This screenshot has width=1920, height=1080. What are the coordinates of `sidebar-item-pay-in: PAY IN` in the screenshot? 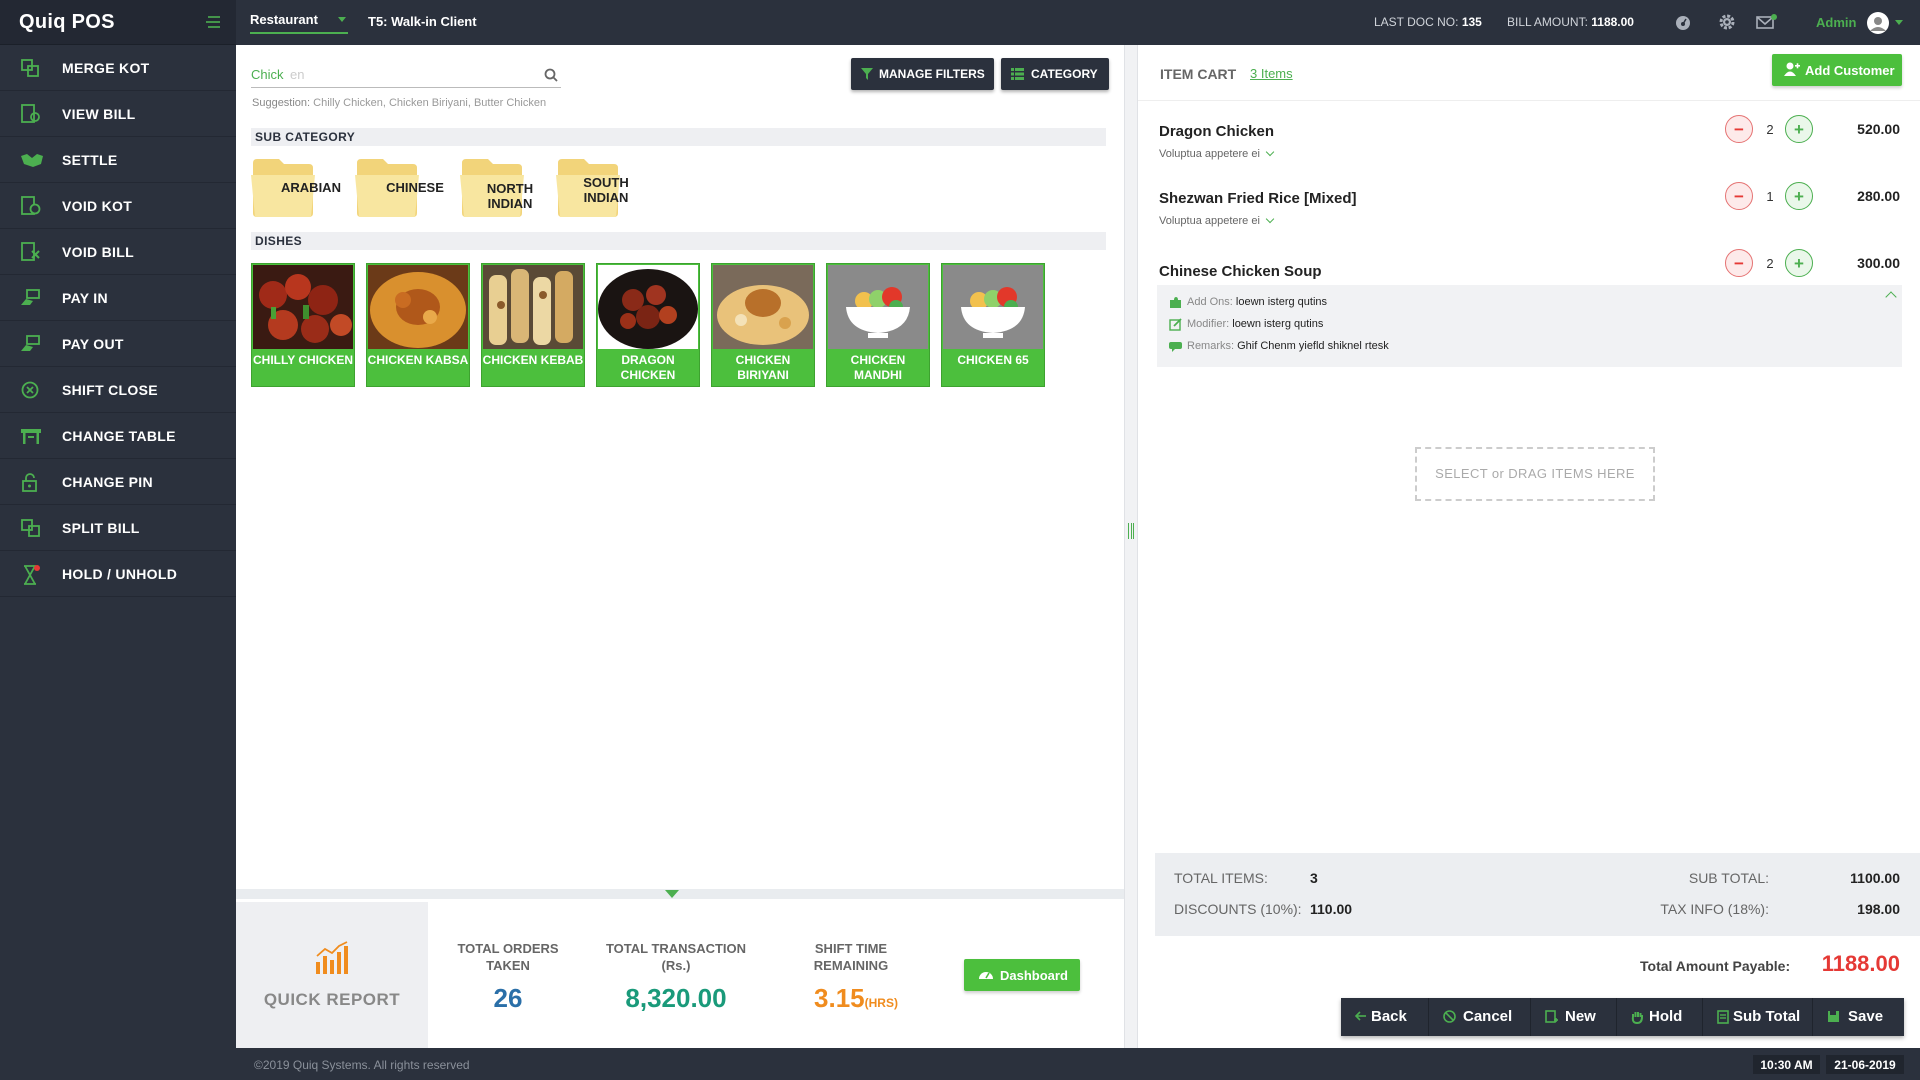 It's located at (118, 298).